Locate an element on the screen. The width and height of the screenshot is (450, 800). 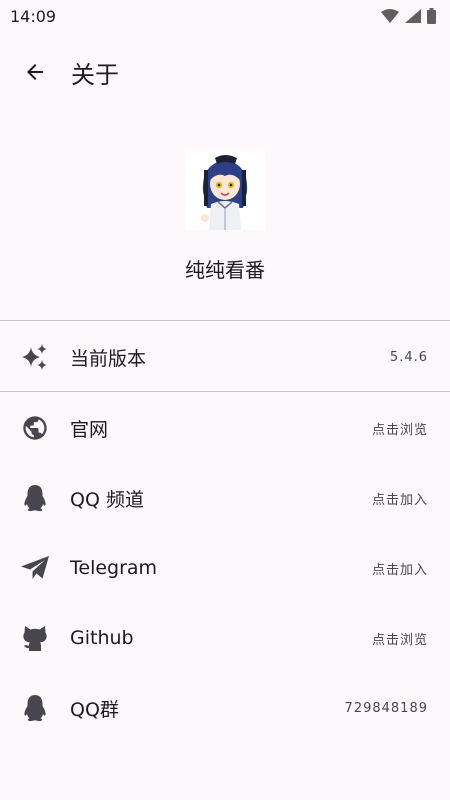
status-time: 14:09 is located at coordinates (33, 16).